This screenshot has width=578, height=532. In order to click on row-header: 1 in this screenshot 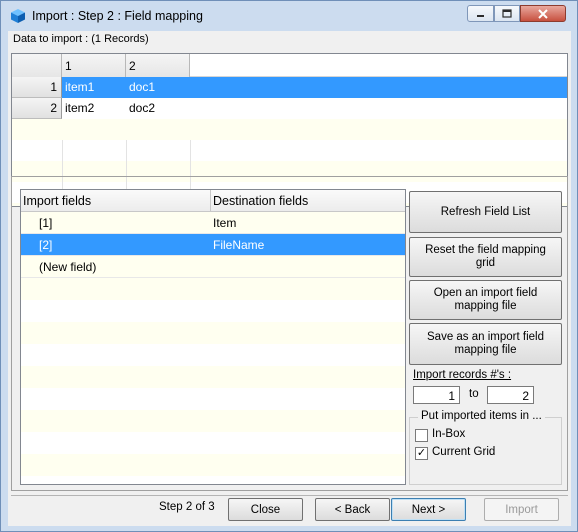, I will do `click(37, 87)`.